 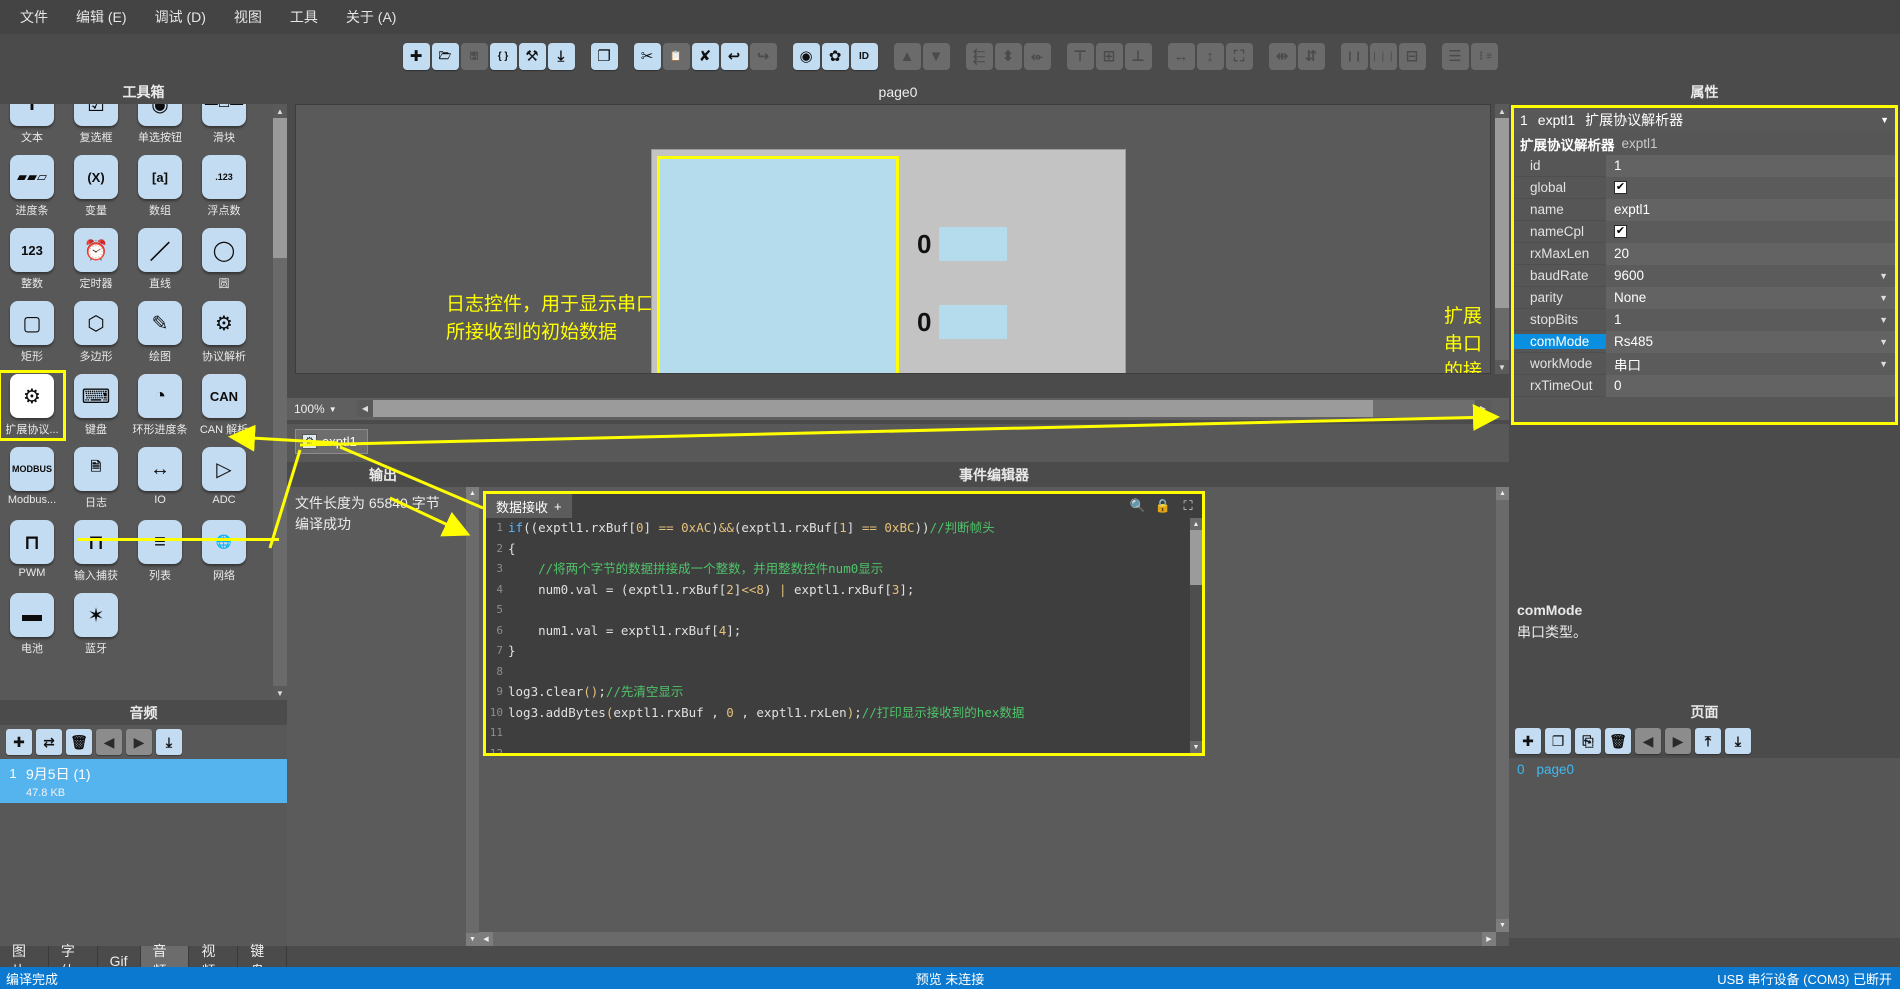 What do you see at coordinates (835, 56) in the screenshot?
I see `settings-gear-icon: ✿` at bounding box center [835, 56].